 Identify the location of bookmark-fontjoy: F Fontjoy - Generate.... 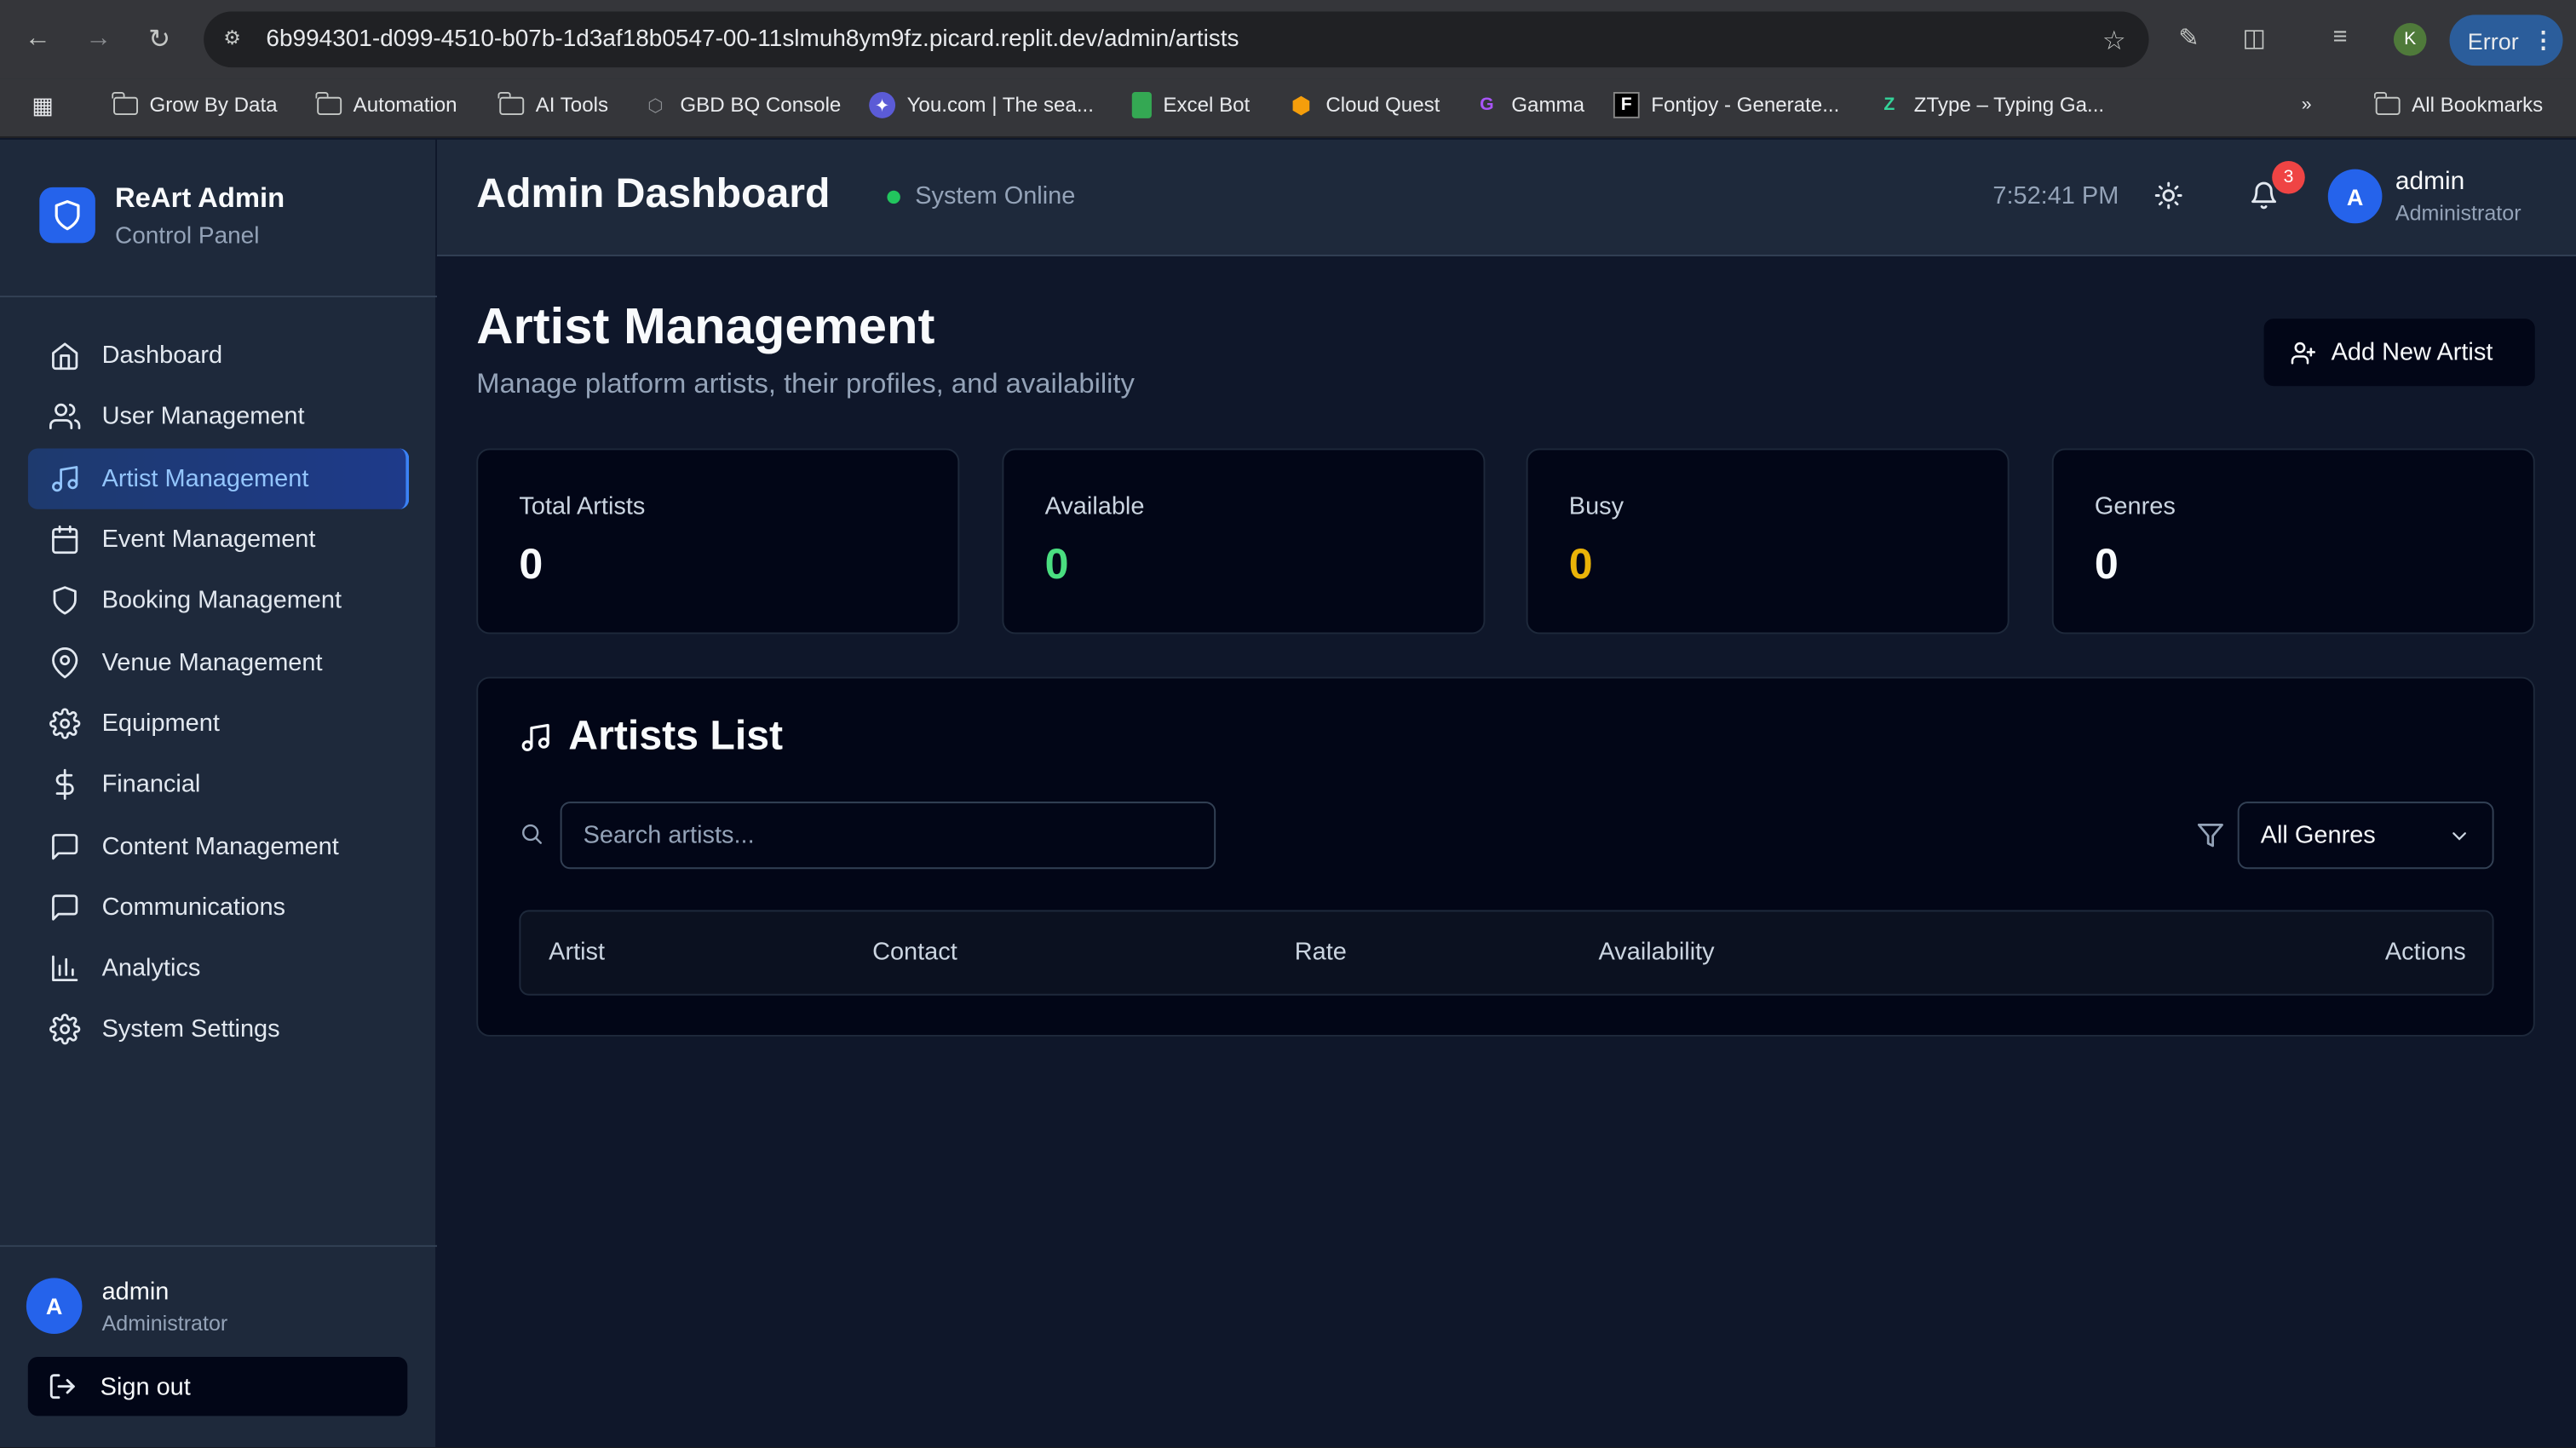
(1726, 105).